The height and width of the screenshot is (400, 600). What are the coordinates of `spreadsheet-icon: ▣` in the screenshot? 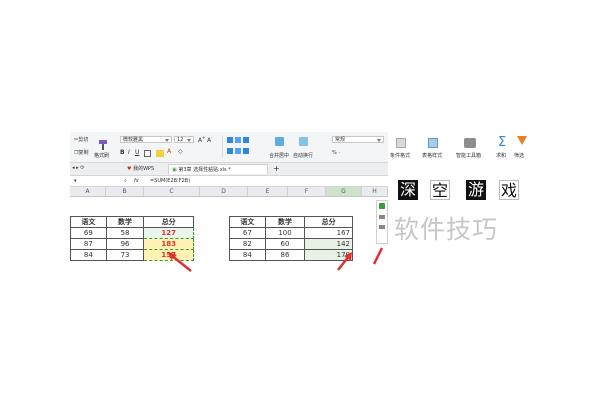 It's located at (174, 170).